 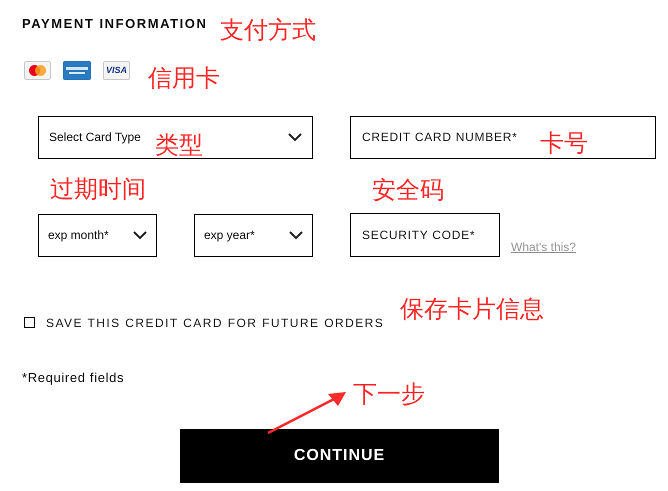 I want to click on save-card-label: SAVE THIS CREDIT CARD FOR FUTURE ORDERS, so click(x=215, y=323).